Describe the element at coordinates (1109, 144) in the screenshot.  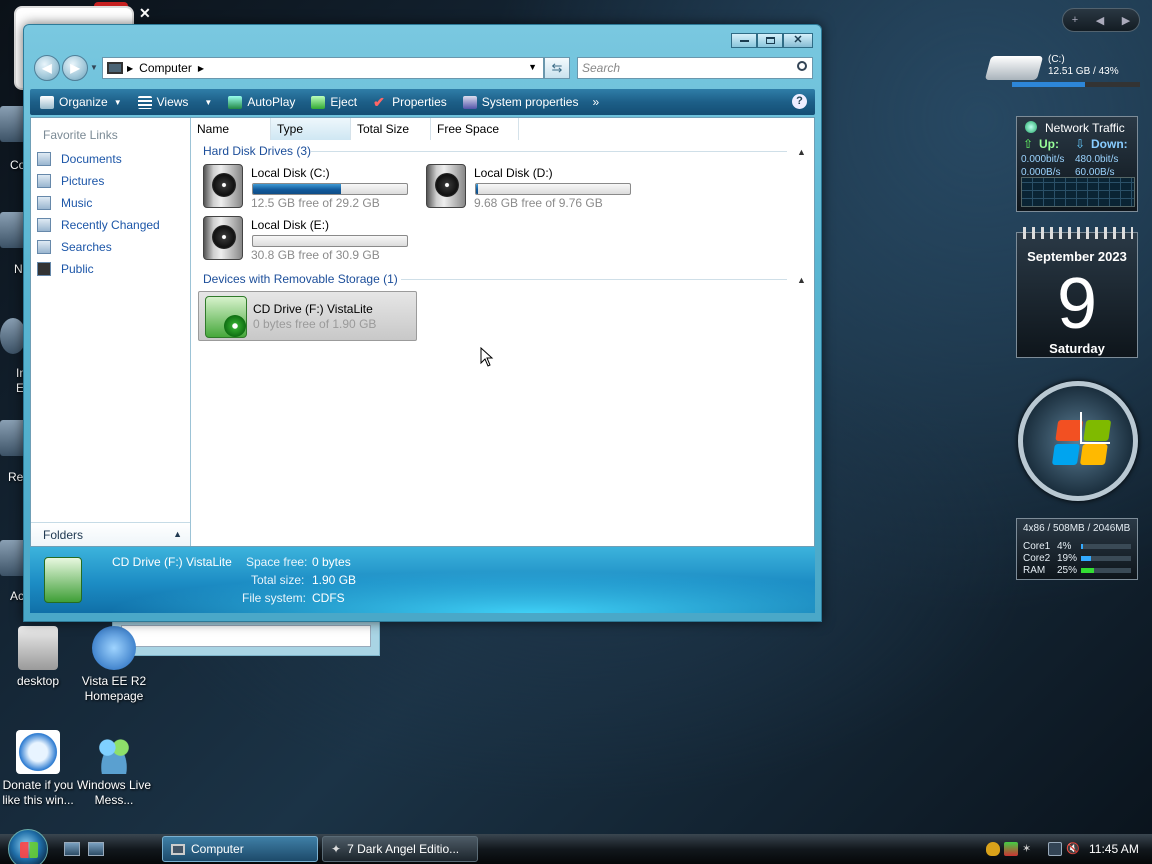
I see `down-label: Down:` at that location.